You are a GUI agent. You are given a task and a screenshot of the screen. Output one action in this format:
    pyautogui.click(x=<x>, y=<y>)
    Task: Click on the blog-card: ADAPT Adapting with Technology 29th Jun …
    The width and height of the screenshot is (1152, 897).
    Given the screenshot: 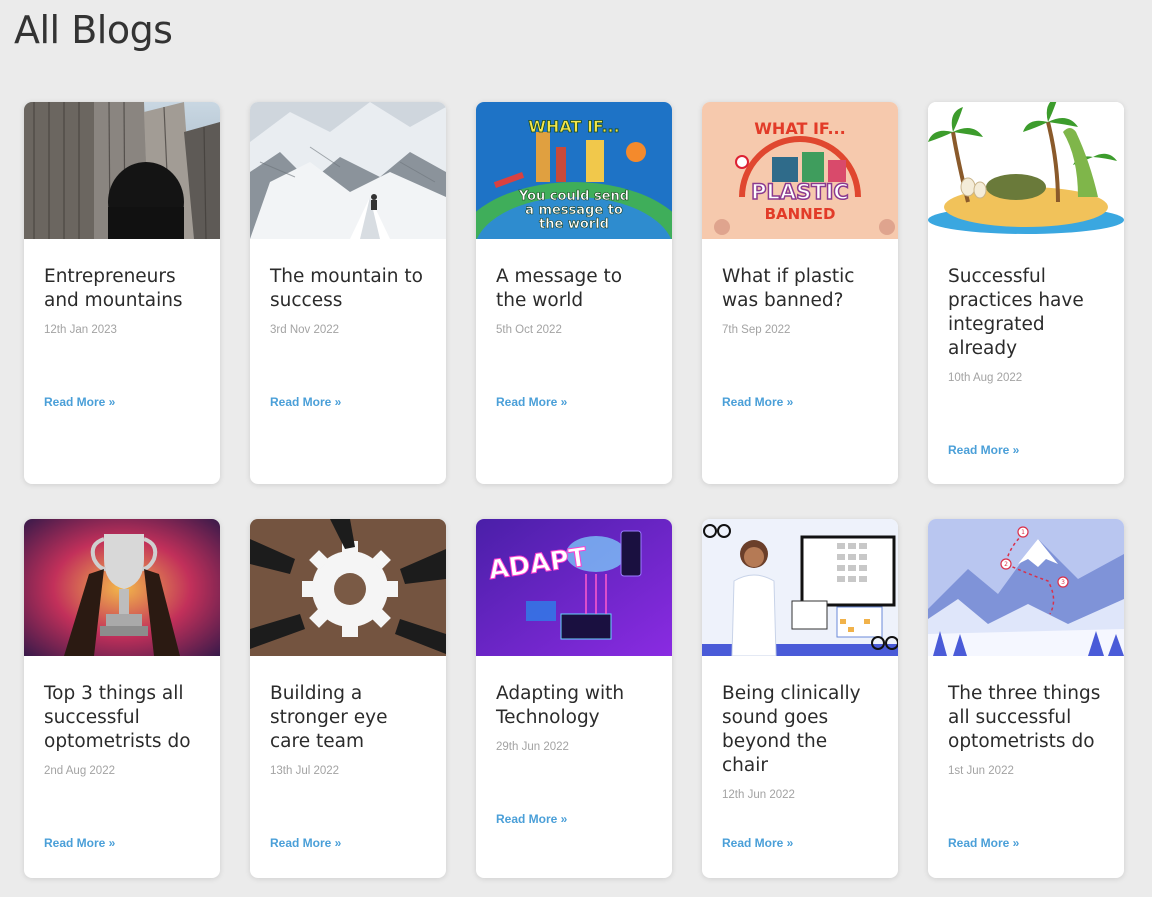 What is the action you would take?
    pyautogui.click(x=574, y=698)
    